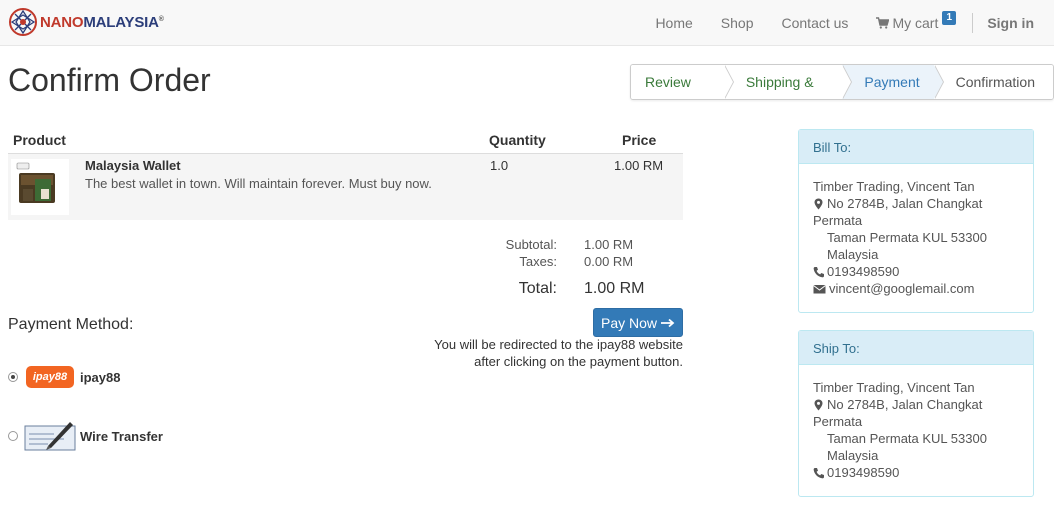  Describe the element at coordinates (609, 261) in the screenshot. I see `taxes-value: 0.00 RM` at that location.